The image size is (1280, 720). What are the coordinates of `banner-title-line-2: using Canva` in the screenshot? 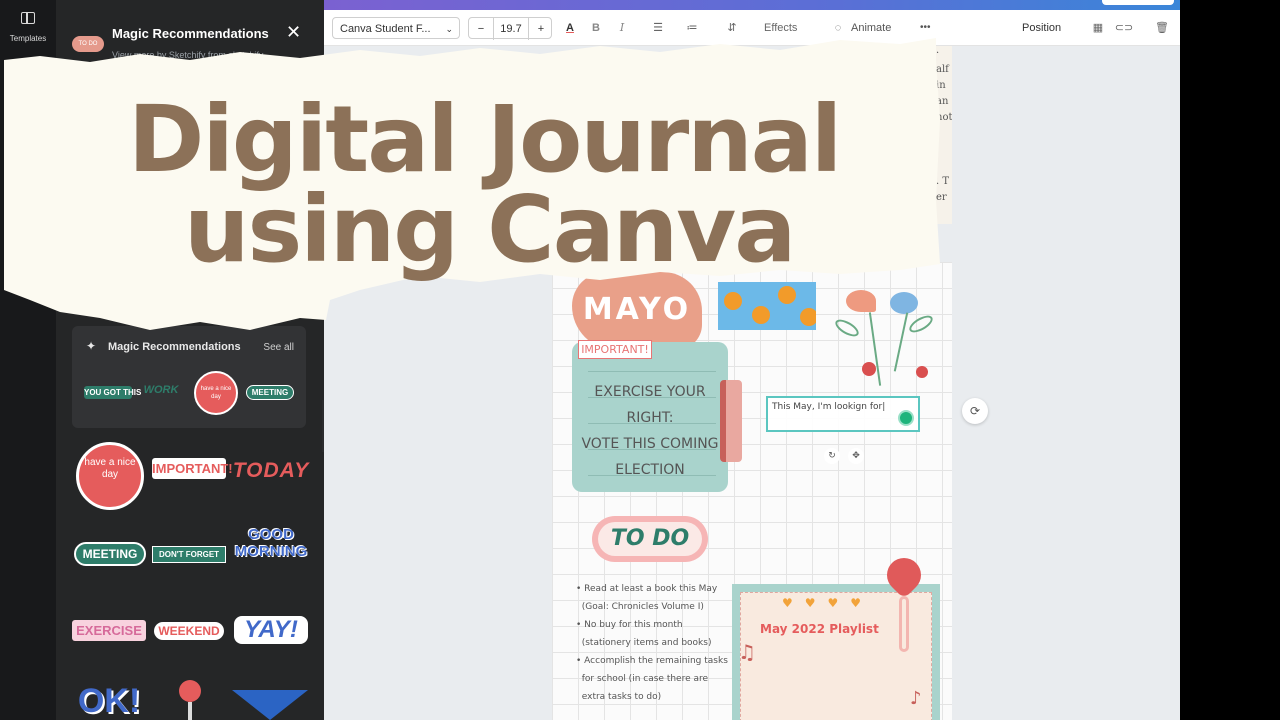 It's located at (490, 229).